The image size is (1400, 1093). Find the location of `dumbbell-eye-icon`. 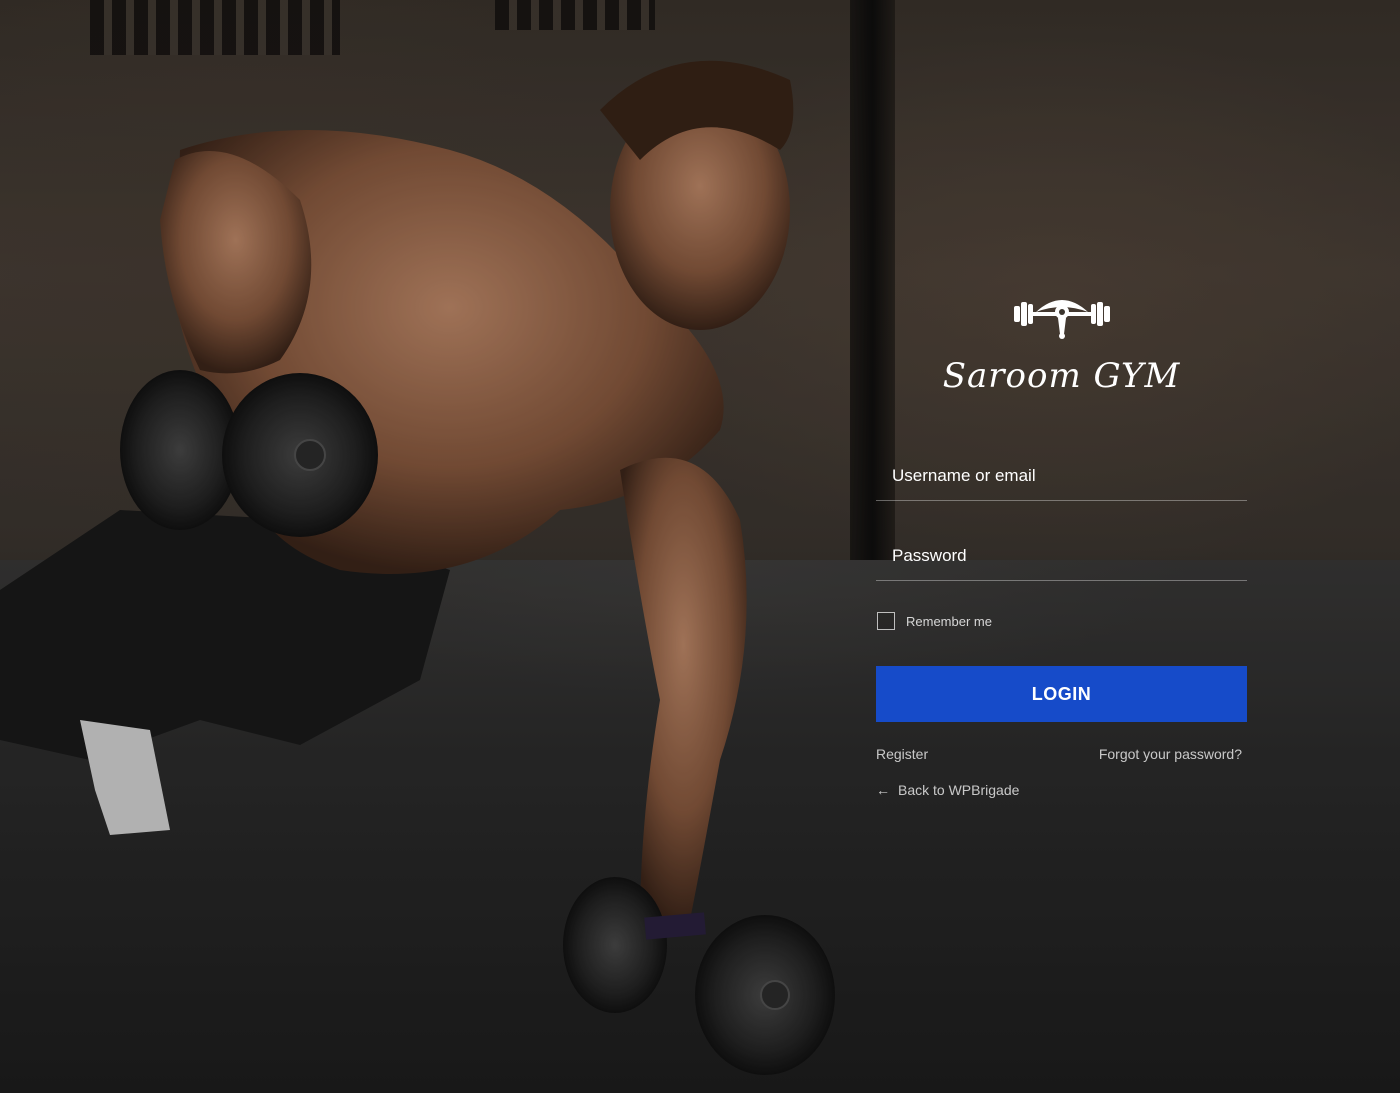

dumbbell-eye-icon is located at coordinates (1061, 319).